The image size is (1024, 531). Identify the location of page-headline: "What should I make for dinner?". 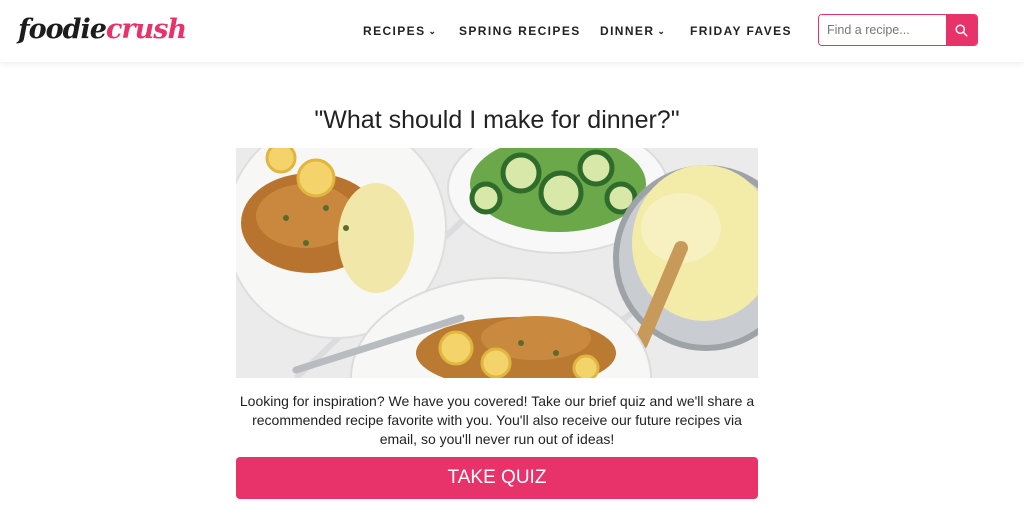
(497, 120).